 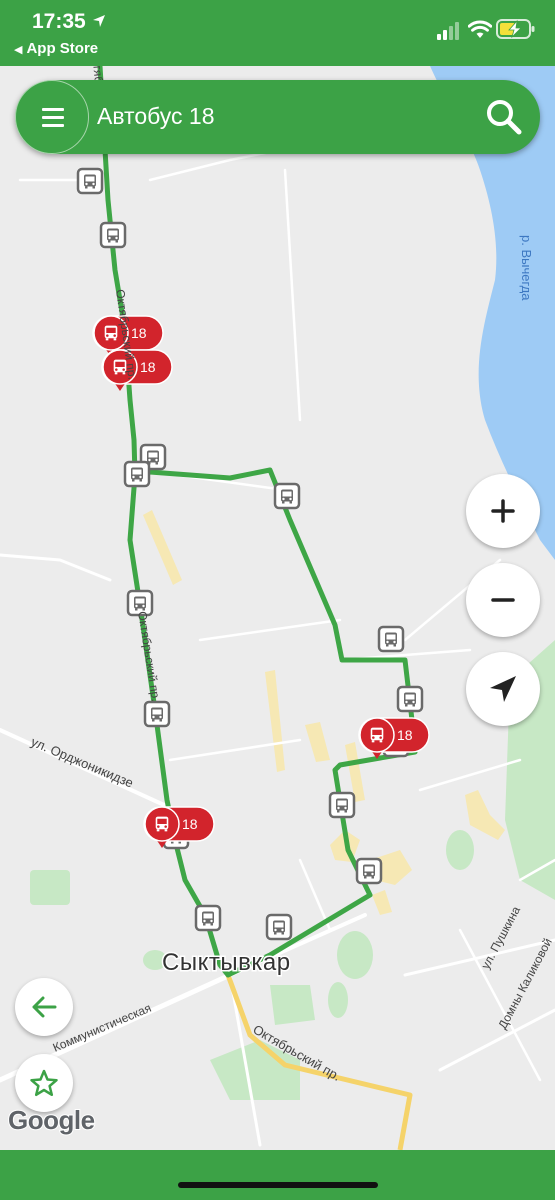 I want to click on favorite-button, so click(x=44, y=1083).